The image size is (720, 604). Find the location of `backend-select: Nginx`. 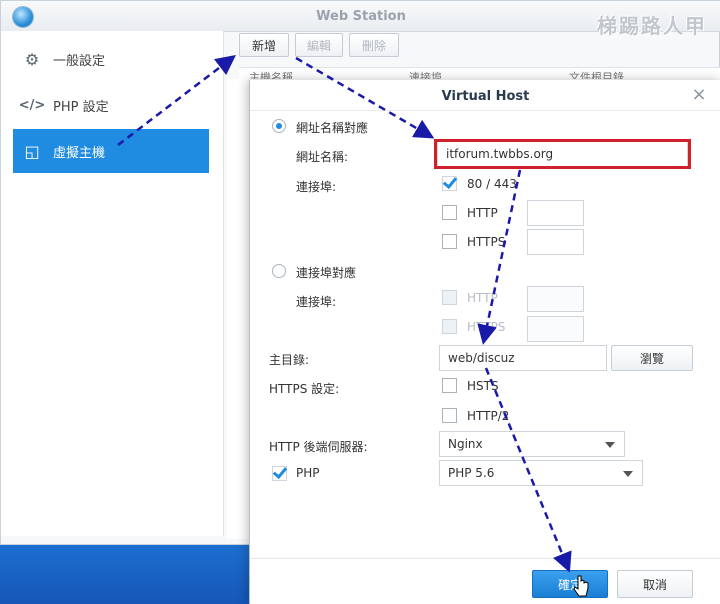

backend-select: Nginx is located at coordinates (532, 444).